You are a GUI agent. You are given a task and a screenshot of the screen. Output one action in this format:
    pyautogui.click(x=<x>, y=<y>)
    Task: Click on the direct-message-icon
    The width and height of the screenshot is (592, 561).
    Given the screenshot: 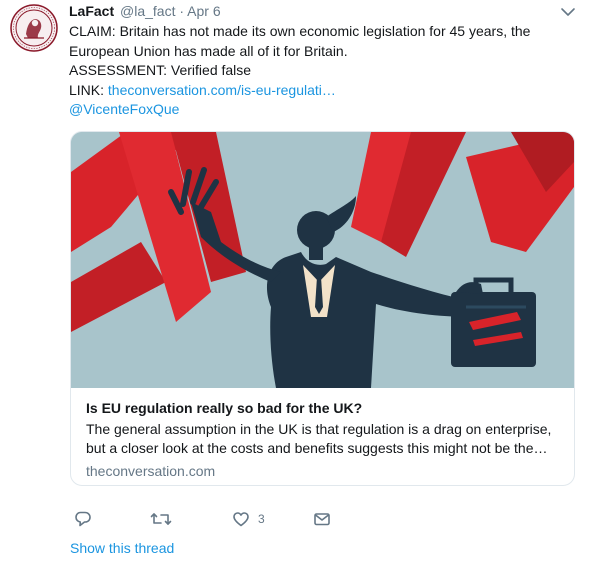 What is the action you would take?
    pyautogui.click(x=322, y=519)
    